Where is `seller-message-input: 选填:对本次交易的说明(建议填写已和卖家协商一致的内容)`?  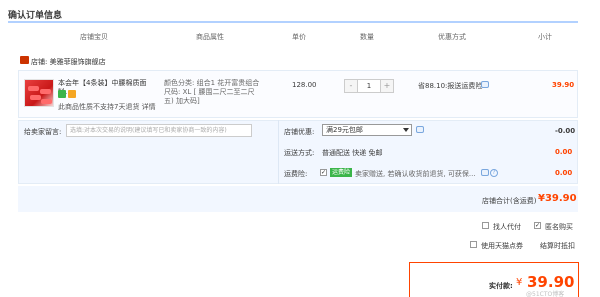
seller-message-input: 选填:对本次交易的说明(建议填写已和卖家协商一致的内容) is located at coordinates (159, 130).